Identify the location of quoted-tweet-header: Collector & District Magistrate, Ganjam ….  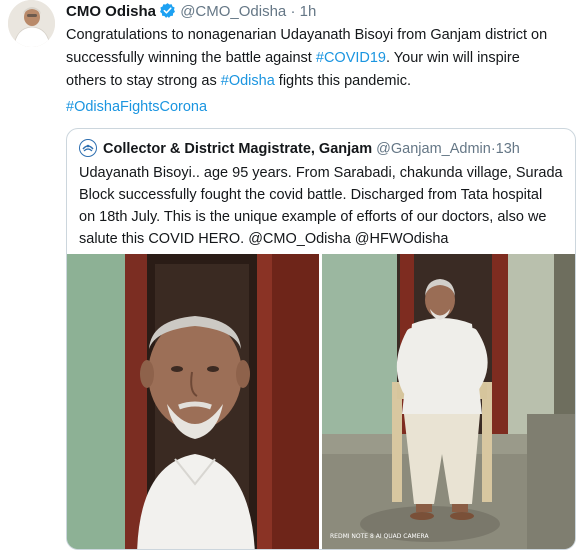
(299, 149).